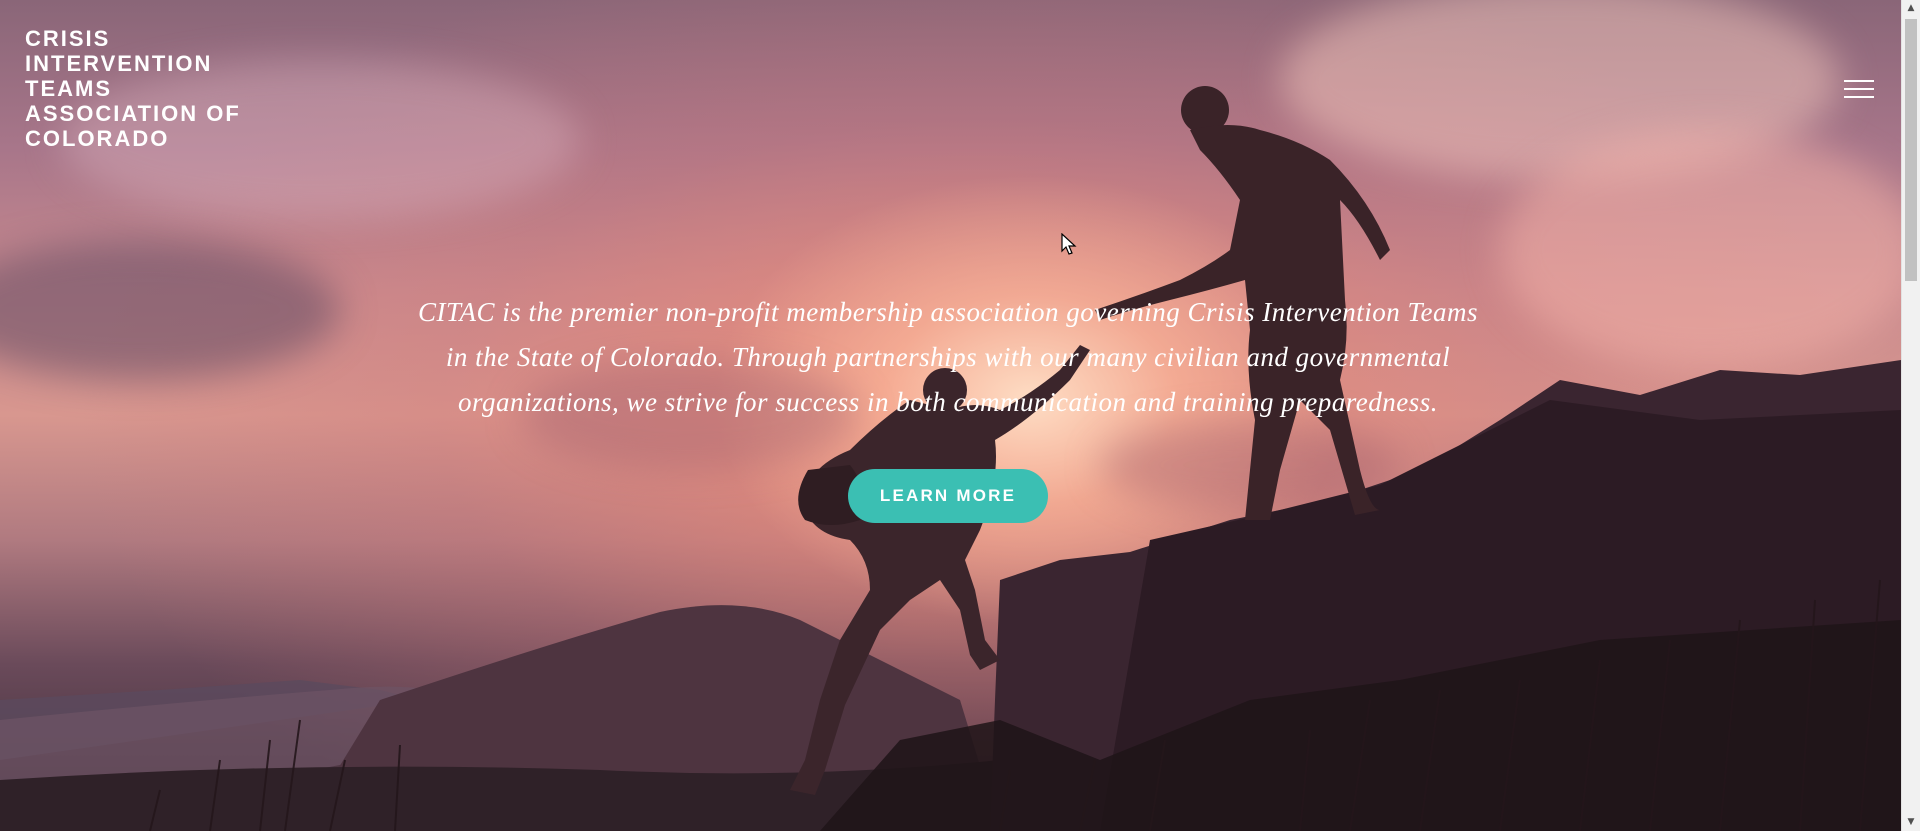 The width and height of the screenshot is (1920, 831). Describe the element at coordinates (1911, 8) in the screenshot. I see `scroll-up-icon: ▲` at that location.